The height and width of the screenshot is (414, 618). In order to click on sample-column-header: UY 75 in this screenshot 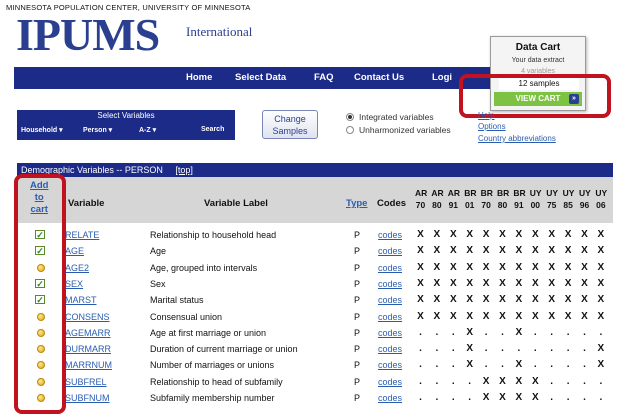, I will do `click(552, 199)`.